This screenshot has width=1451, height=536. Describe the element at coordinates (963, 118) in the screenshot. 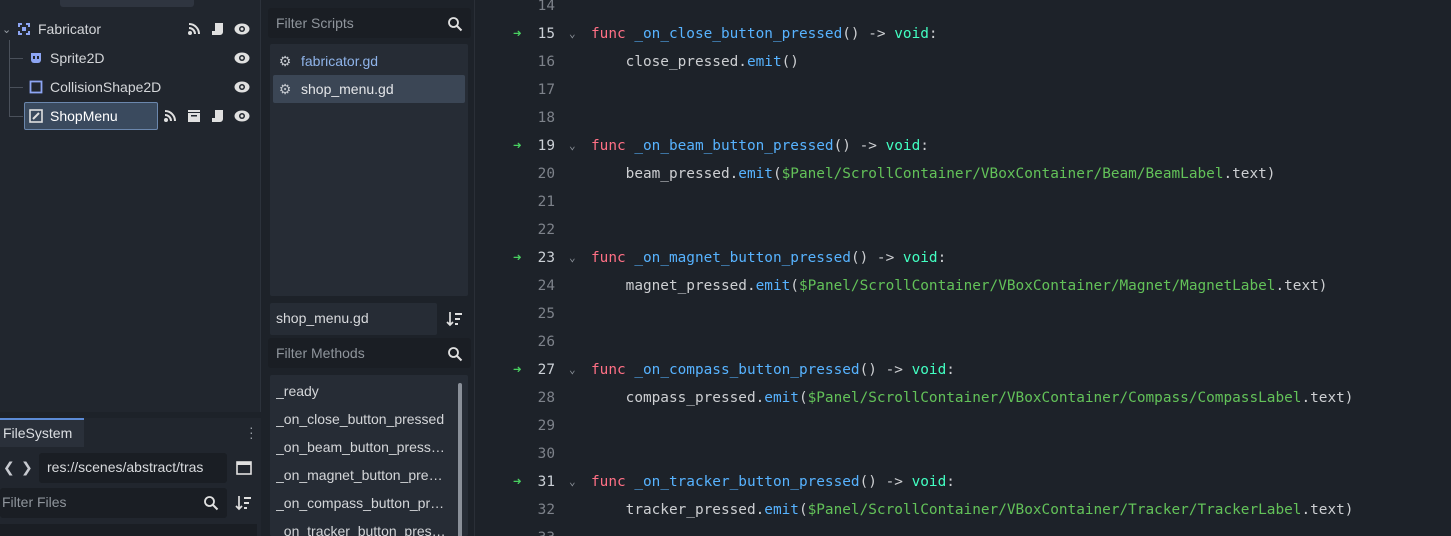

I see `code-line: 18` at that location.